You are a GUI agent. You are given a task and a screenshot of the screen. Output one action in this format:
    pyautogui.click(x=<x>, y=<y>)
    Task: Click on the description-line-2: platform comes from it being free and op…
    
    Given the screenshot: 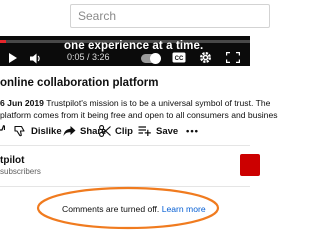 What is the action you would take?
    pyautogui.click(x=139, y=115)
    